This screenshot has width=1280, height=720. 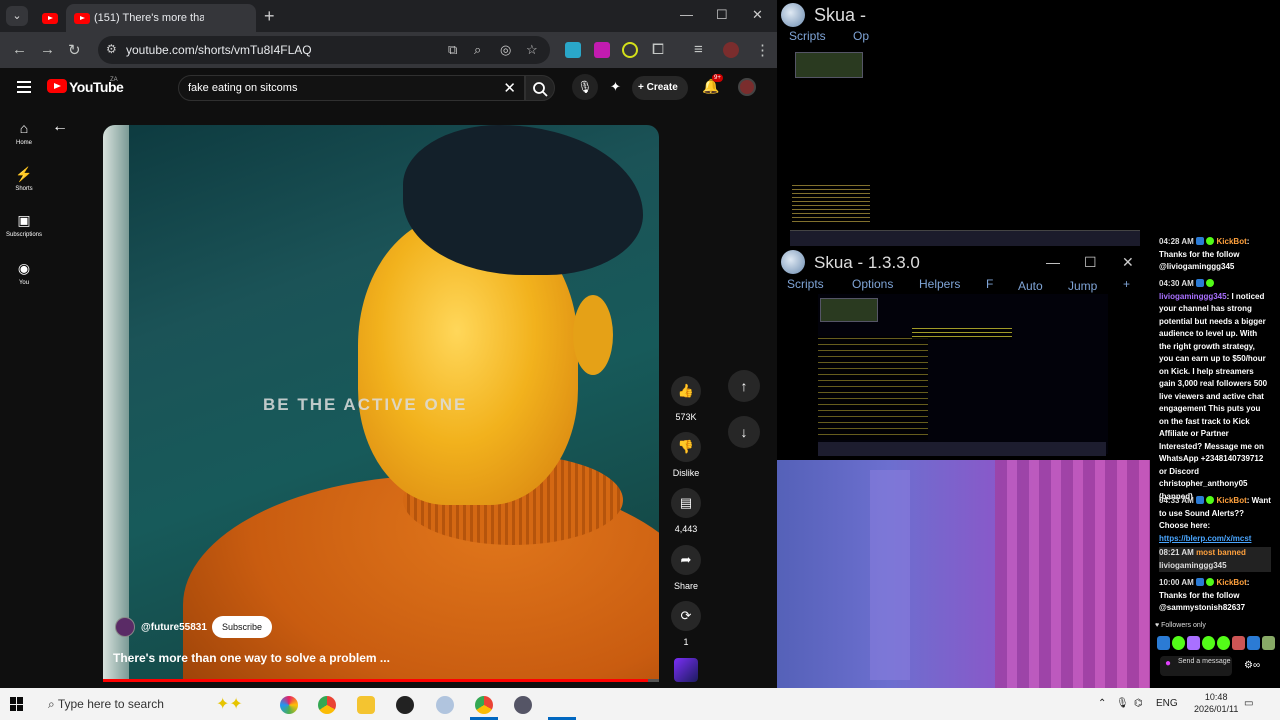 What do you see at coordinates (805, 284) in the screenshot?
I see `skua-menu-scripts: Scripts` at bounding box center [805, 284].